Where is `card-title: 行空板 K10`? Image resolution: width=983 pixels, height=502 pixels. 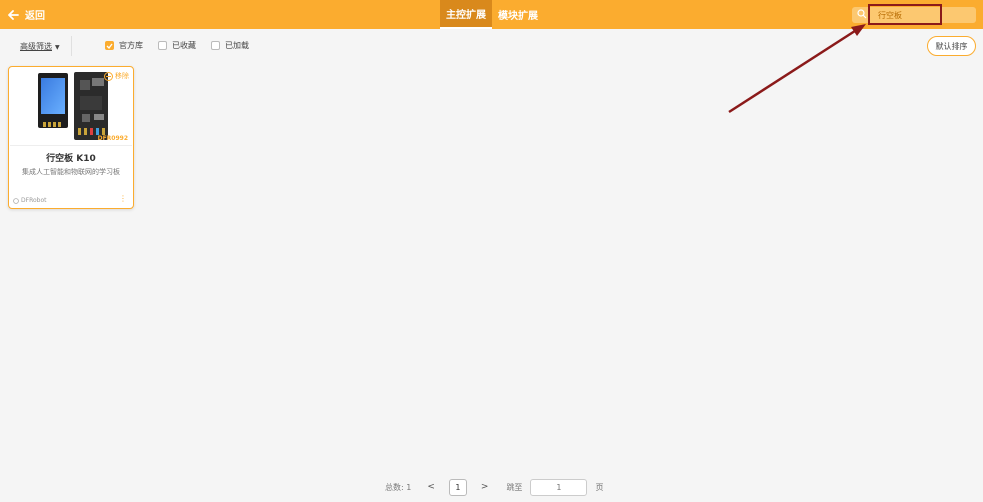 card-title: 行空板 K10 is located at coordinates (71, 159).